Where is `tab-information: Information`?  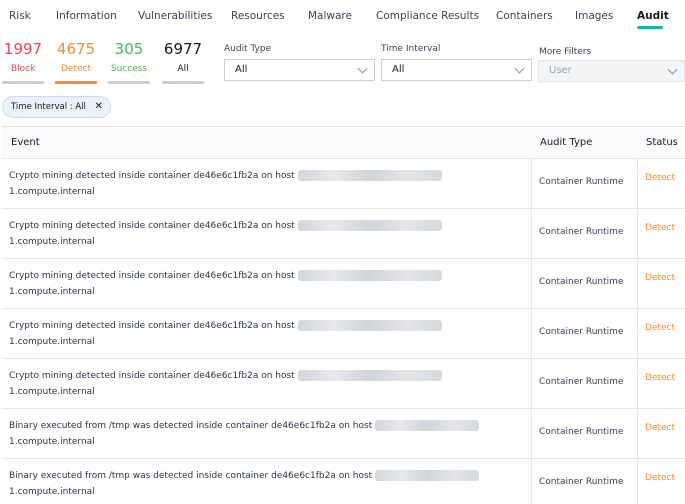 tab-information: Information is located at coordinates (86, 16).